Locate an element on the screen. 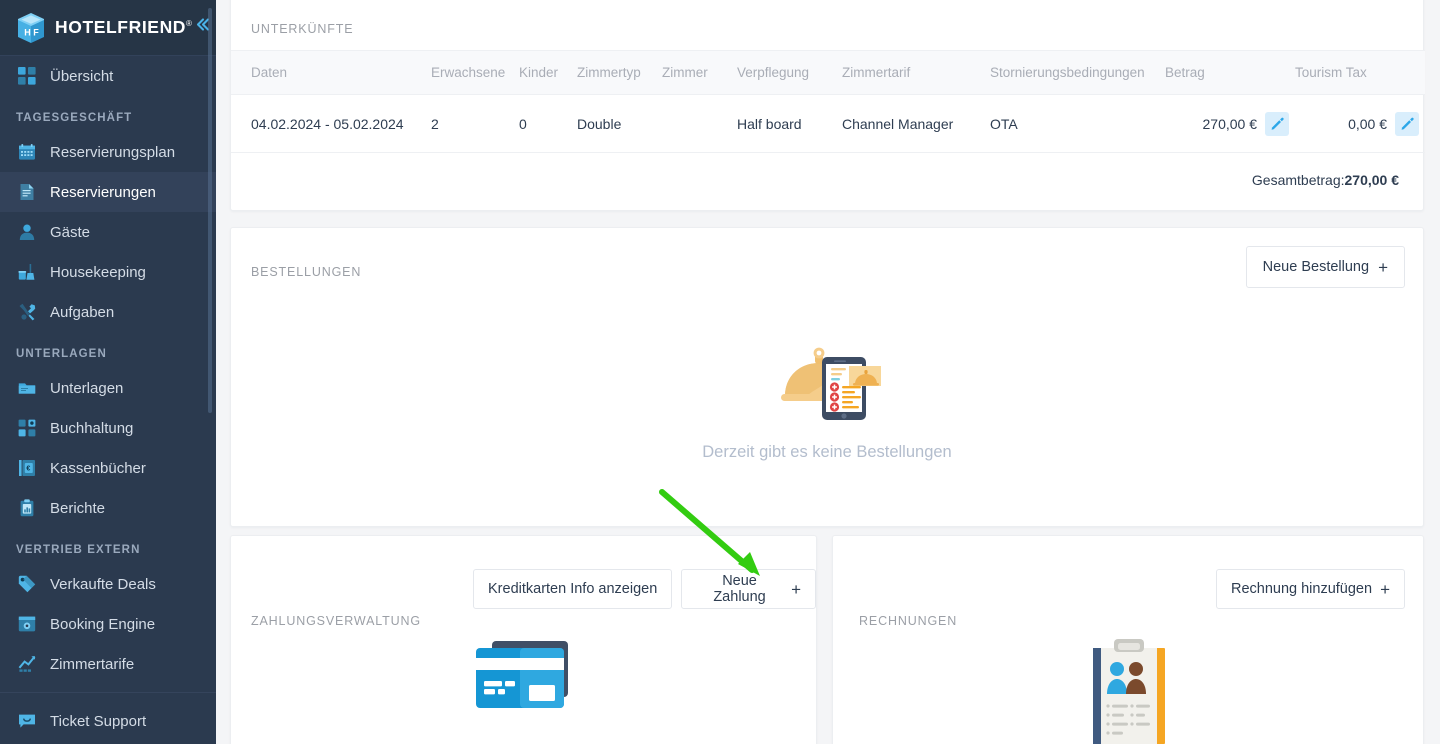 This screenshot has height=744, width=1440. orders-empty-text: Derzeit gibt es keine Bestellungen is located at coordinates (827, 452).